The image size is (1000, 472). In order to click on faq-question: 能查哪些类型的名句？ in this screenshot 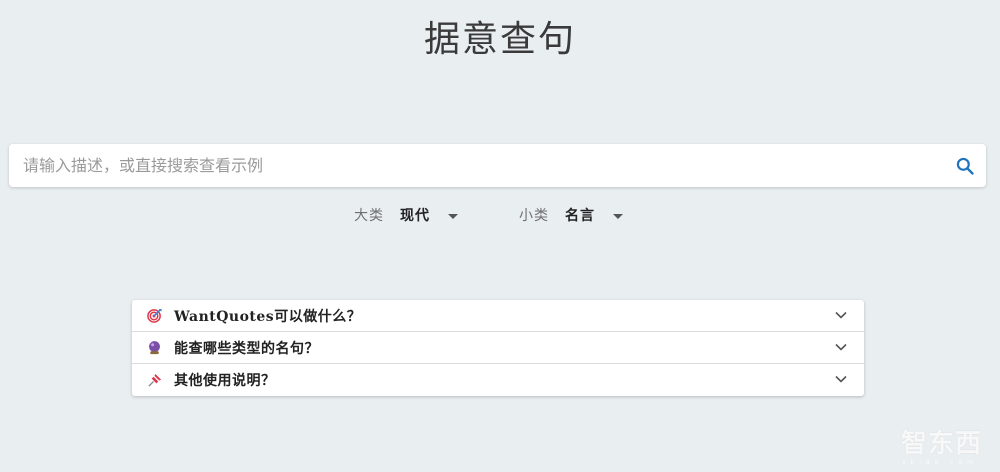, I will do `click(246, 348)`.